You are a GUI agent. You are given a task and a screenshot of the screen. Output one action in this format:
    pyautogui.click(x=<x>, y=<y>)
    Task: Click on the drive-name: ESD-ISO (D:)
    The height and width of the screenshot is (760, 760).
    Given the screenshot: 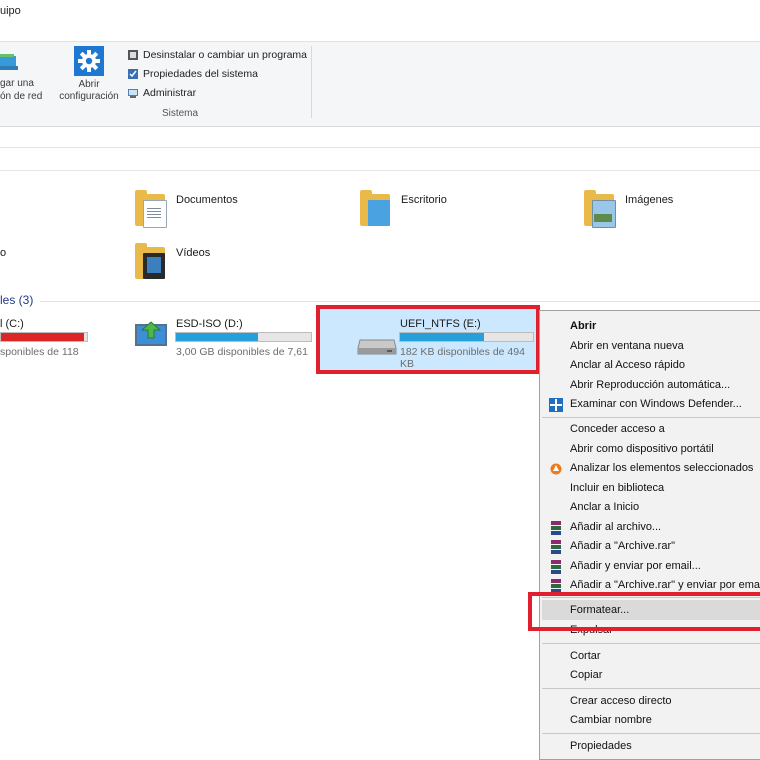 What is the action you would take?
    pyautogui.click(x=209, y=324)
    